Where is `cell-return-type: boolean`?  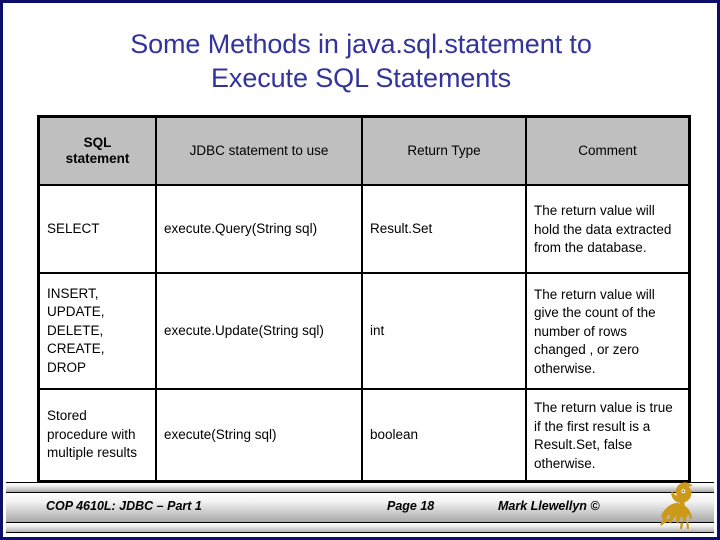
cell-return-type: boolean is located at coordinates (444, 435).